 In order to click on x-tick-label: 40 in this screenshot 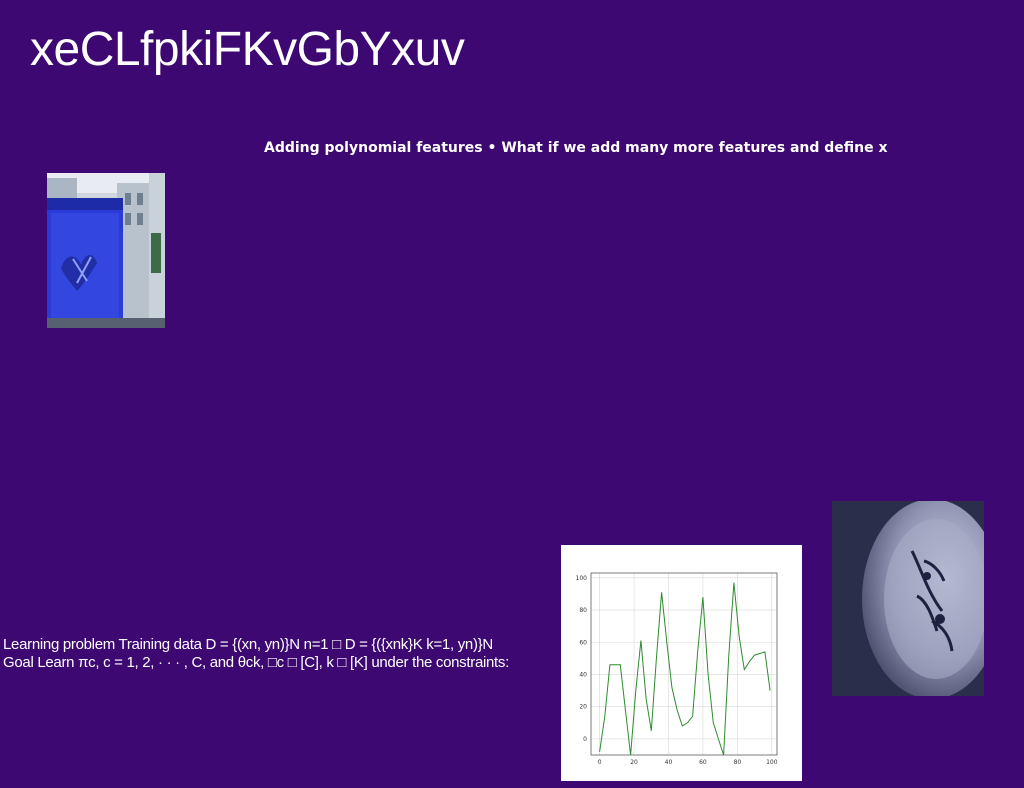, I will do `click(669, 762)`.